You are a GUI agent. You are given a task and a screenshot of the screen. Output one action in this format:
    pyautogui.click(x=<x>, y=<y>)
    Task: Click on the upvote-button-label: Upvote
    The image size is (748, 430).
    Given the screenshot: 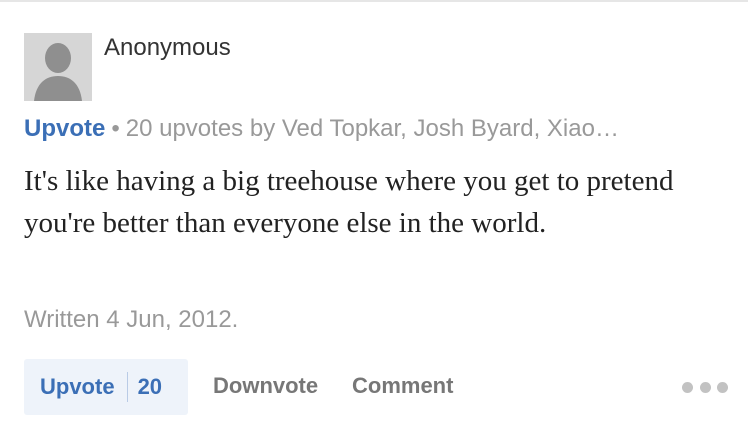 What is the action you would take?
    pyautogui.click(x=77, y=386)
    